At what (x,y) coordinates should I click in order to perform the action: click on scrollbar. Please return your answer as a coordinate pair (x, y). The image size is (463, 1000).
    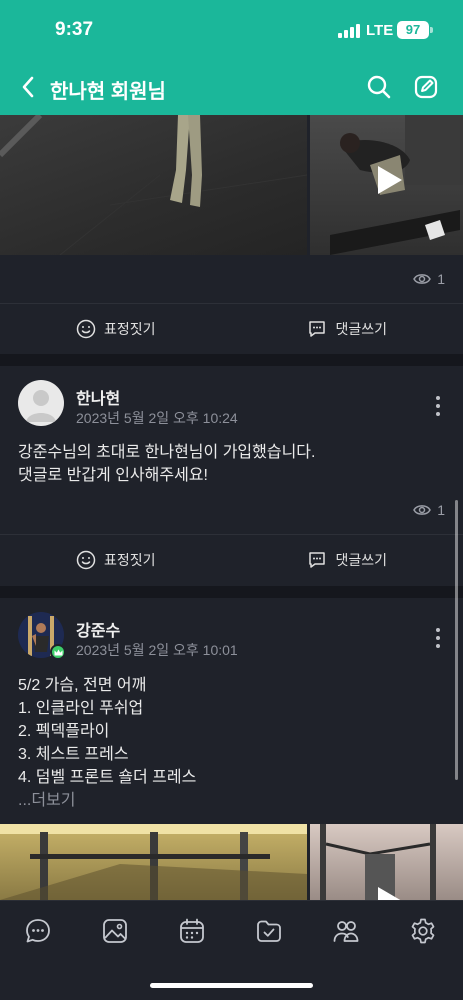
    Looking at the image, I should click on (456, 640).